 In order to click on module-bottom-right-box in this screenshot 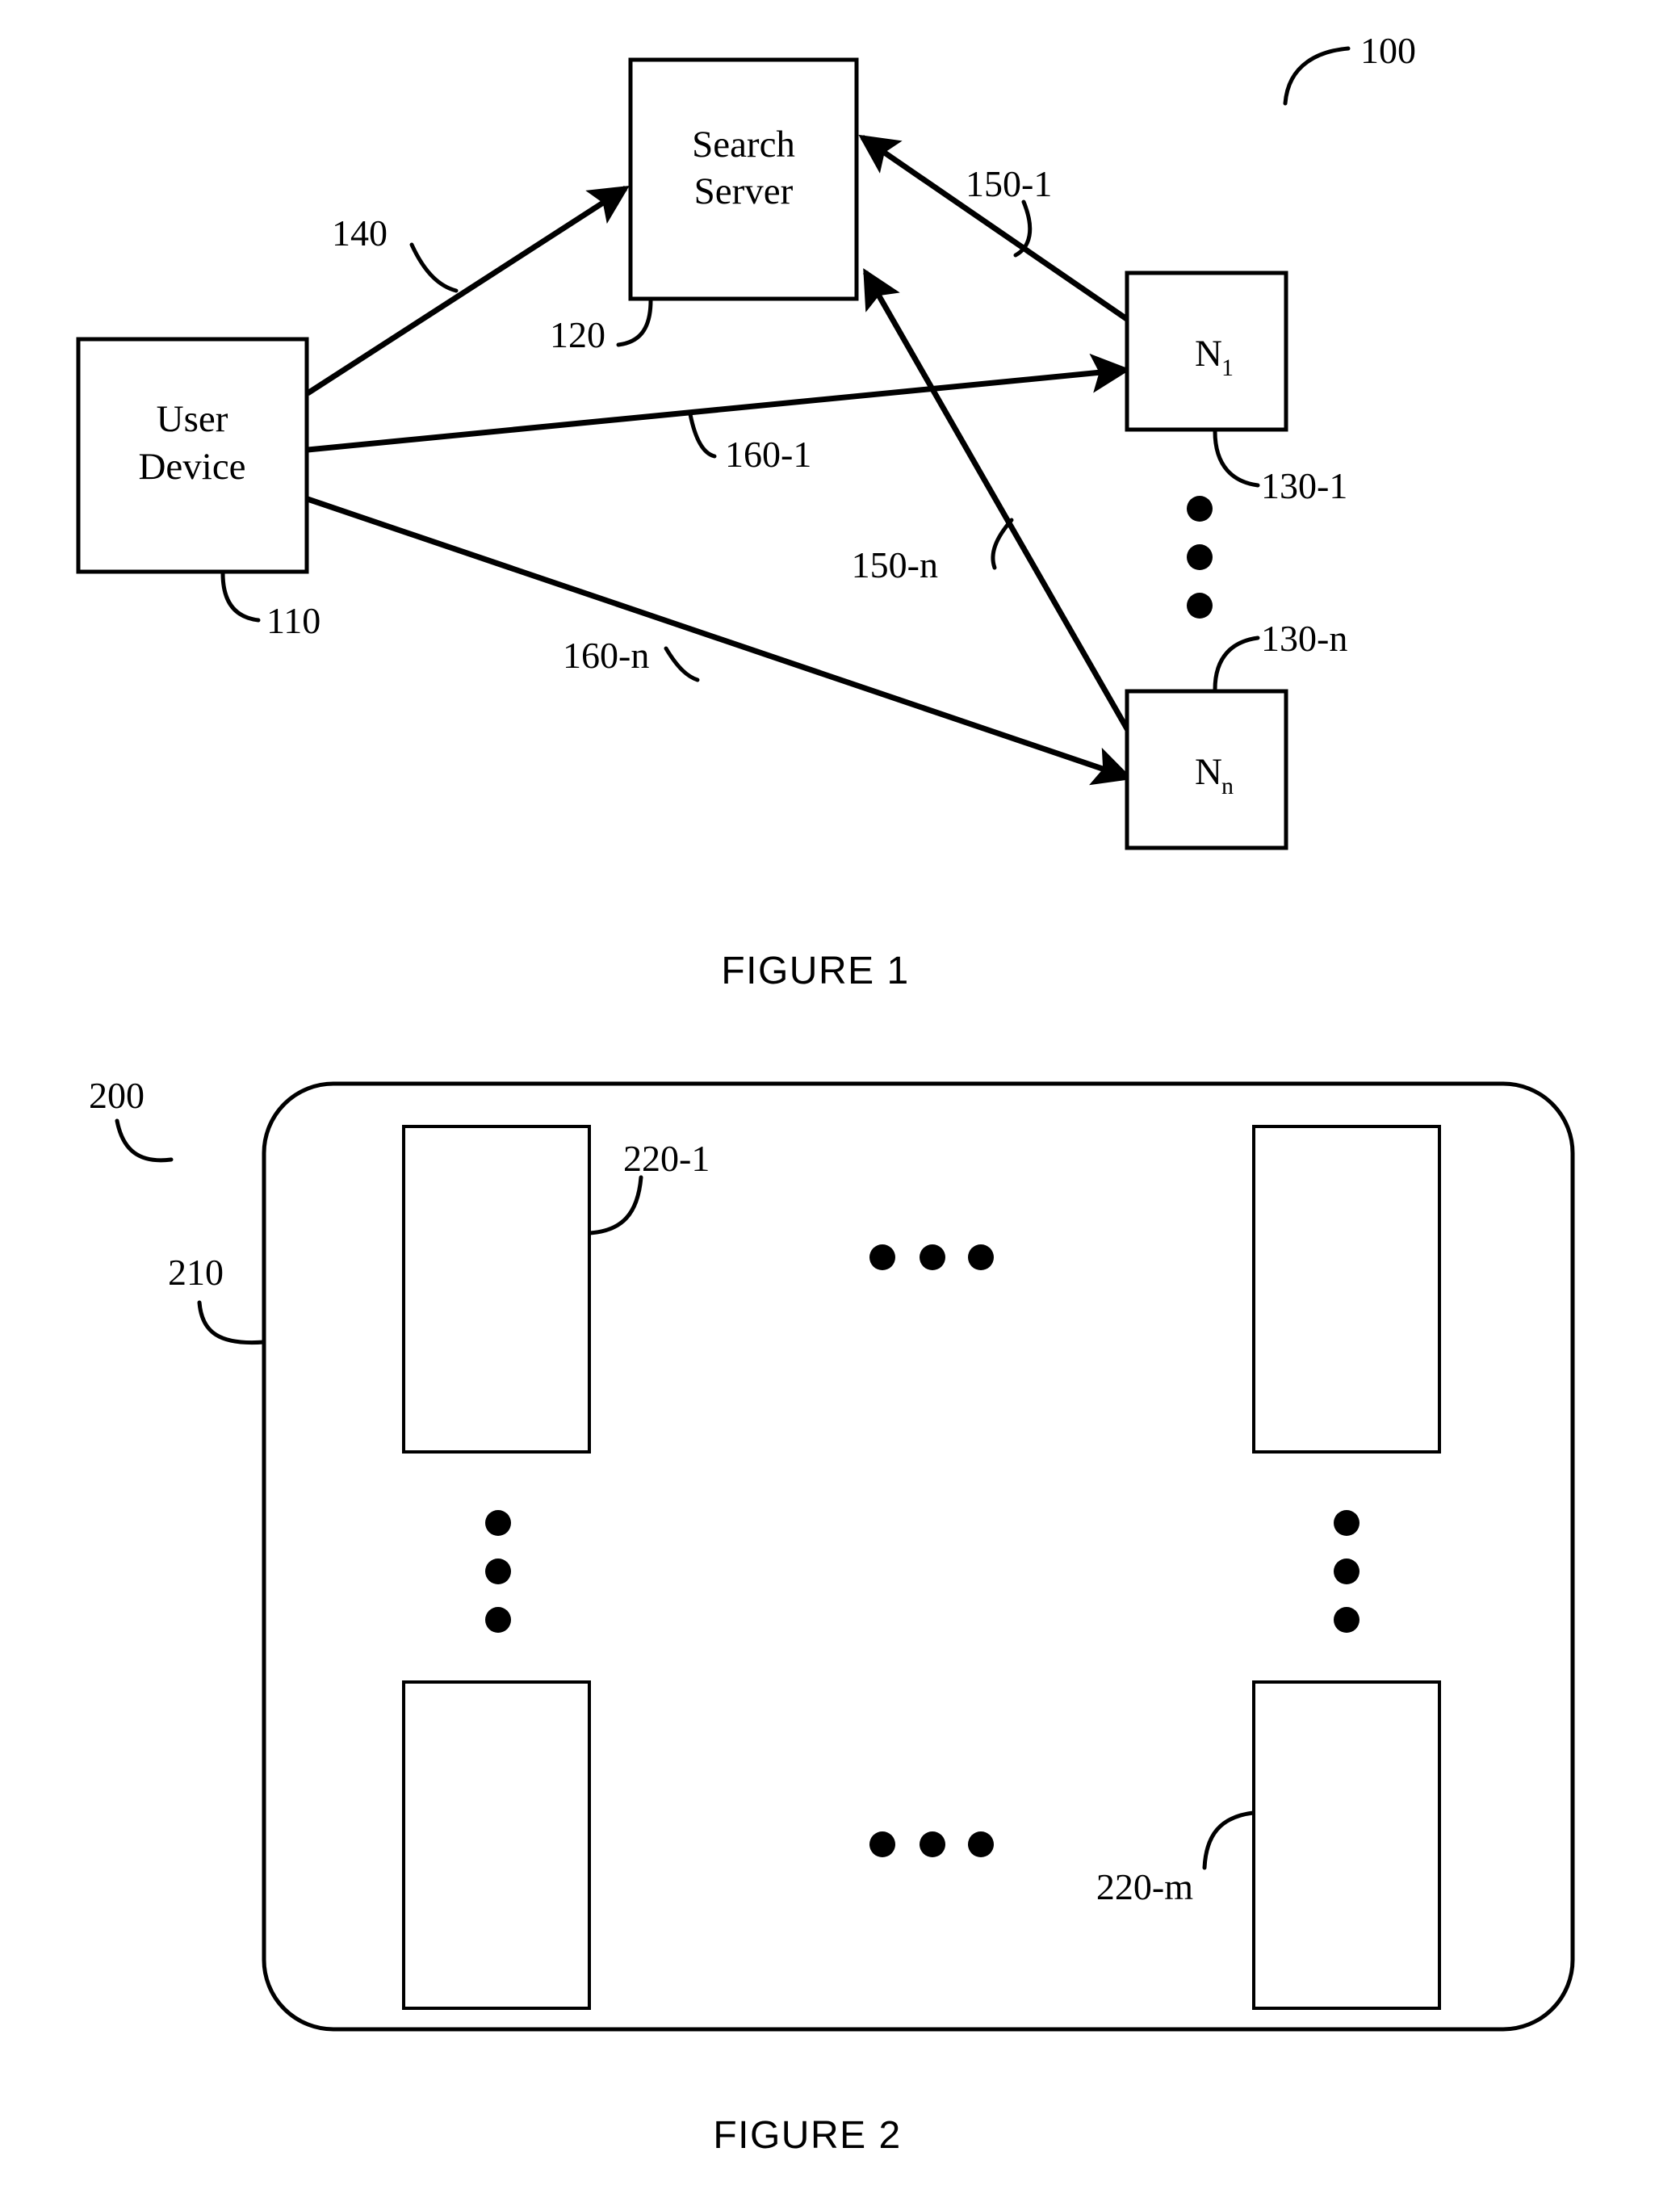, I will do `click(1346, 1845)`.